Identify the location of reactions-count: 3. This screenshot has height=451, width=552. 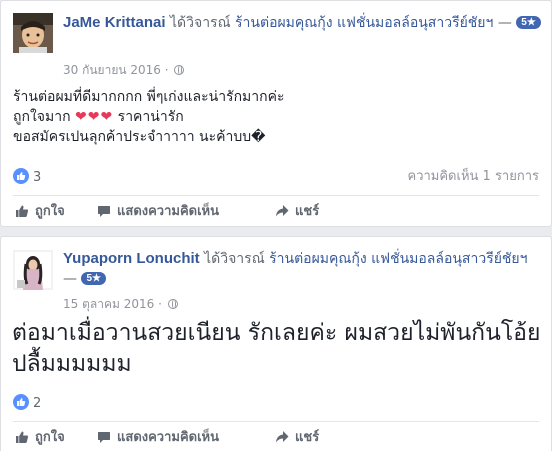
(37, 177).